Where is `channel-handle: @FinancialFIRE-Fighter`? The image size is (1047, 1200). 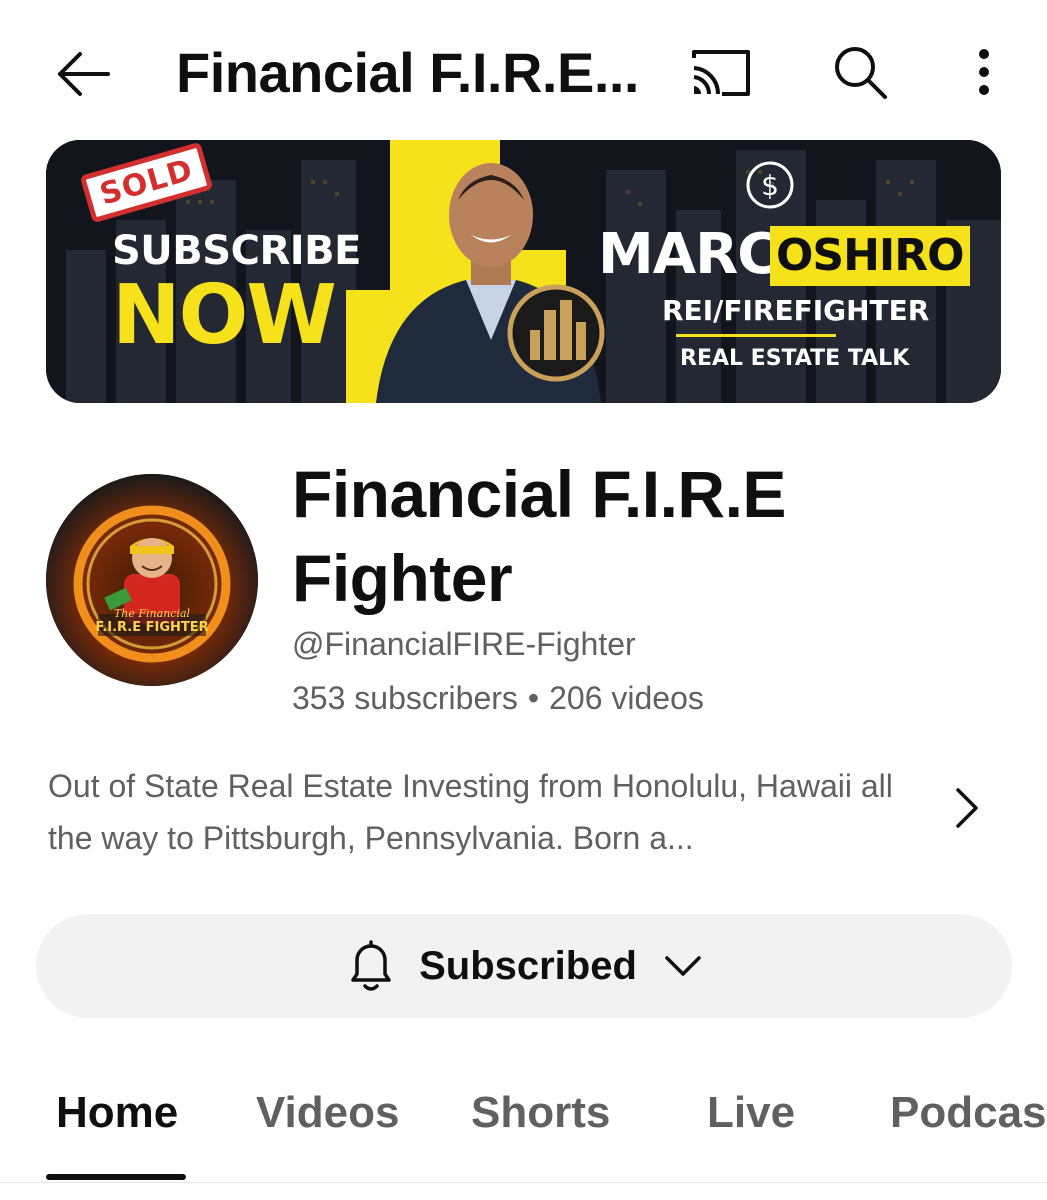 channel-handle: @FinancialFIRE-Fighter is located at coordinates (464, 644).